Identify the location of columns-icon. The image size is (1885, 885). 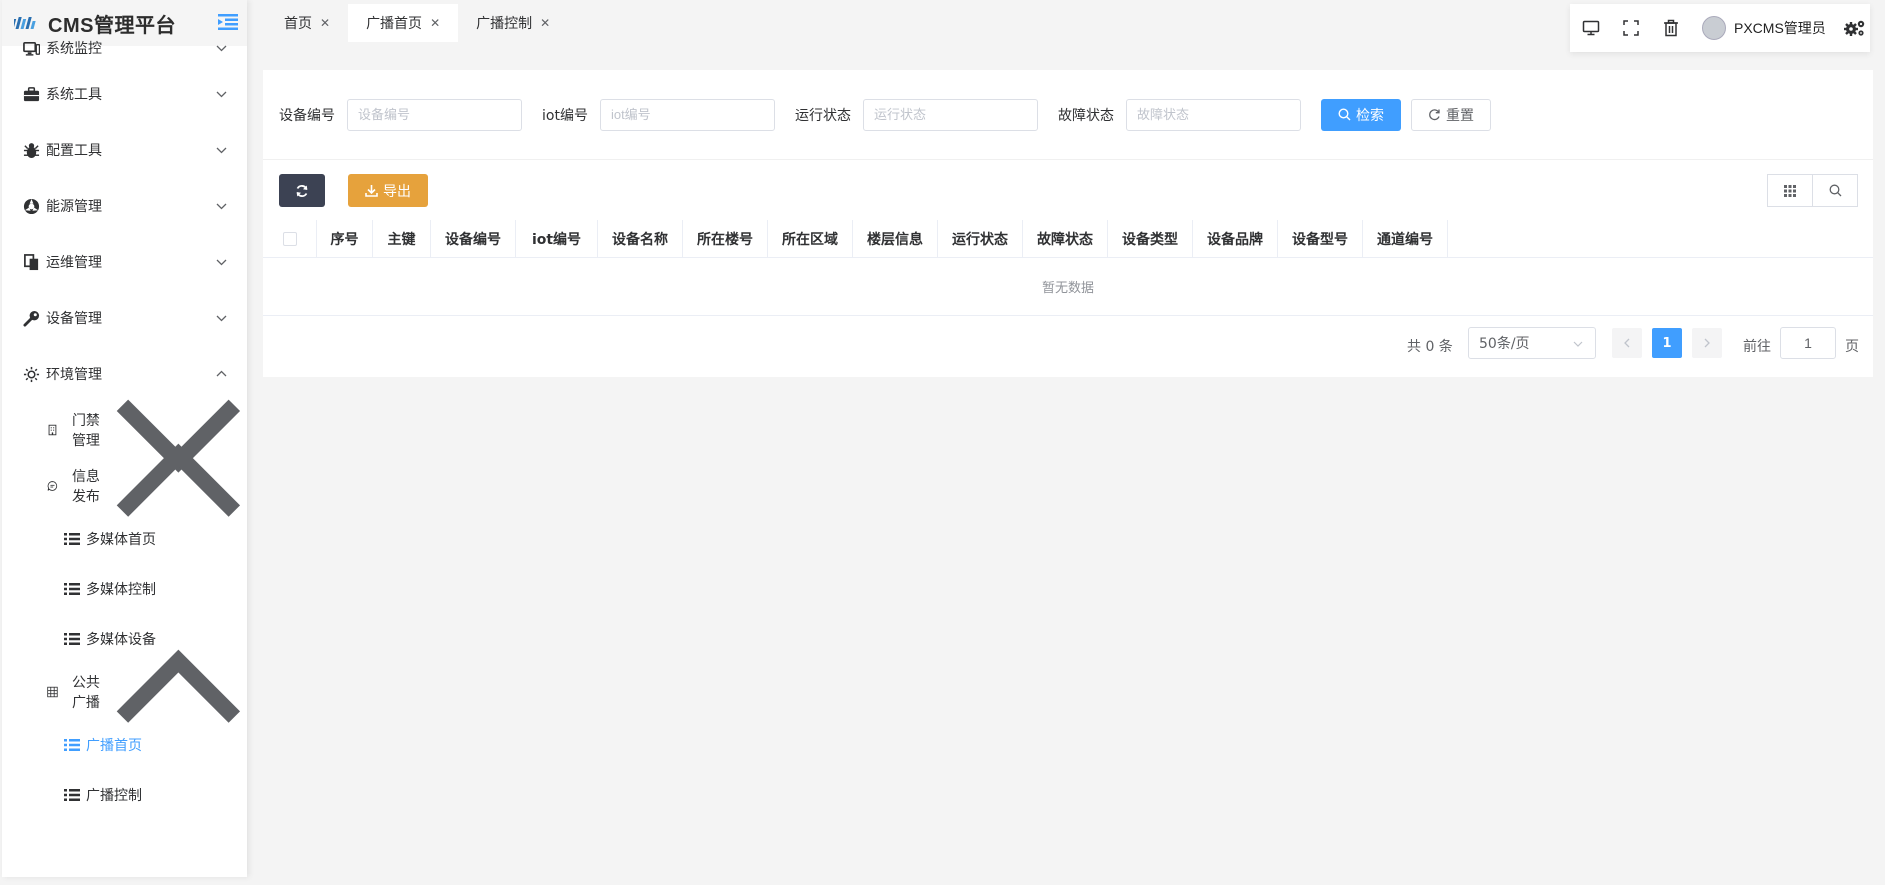
(1790, 190).